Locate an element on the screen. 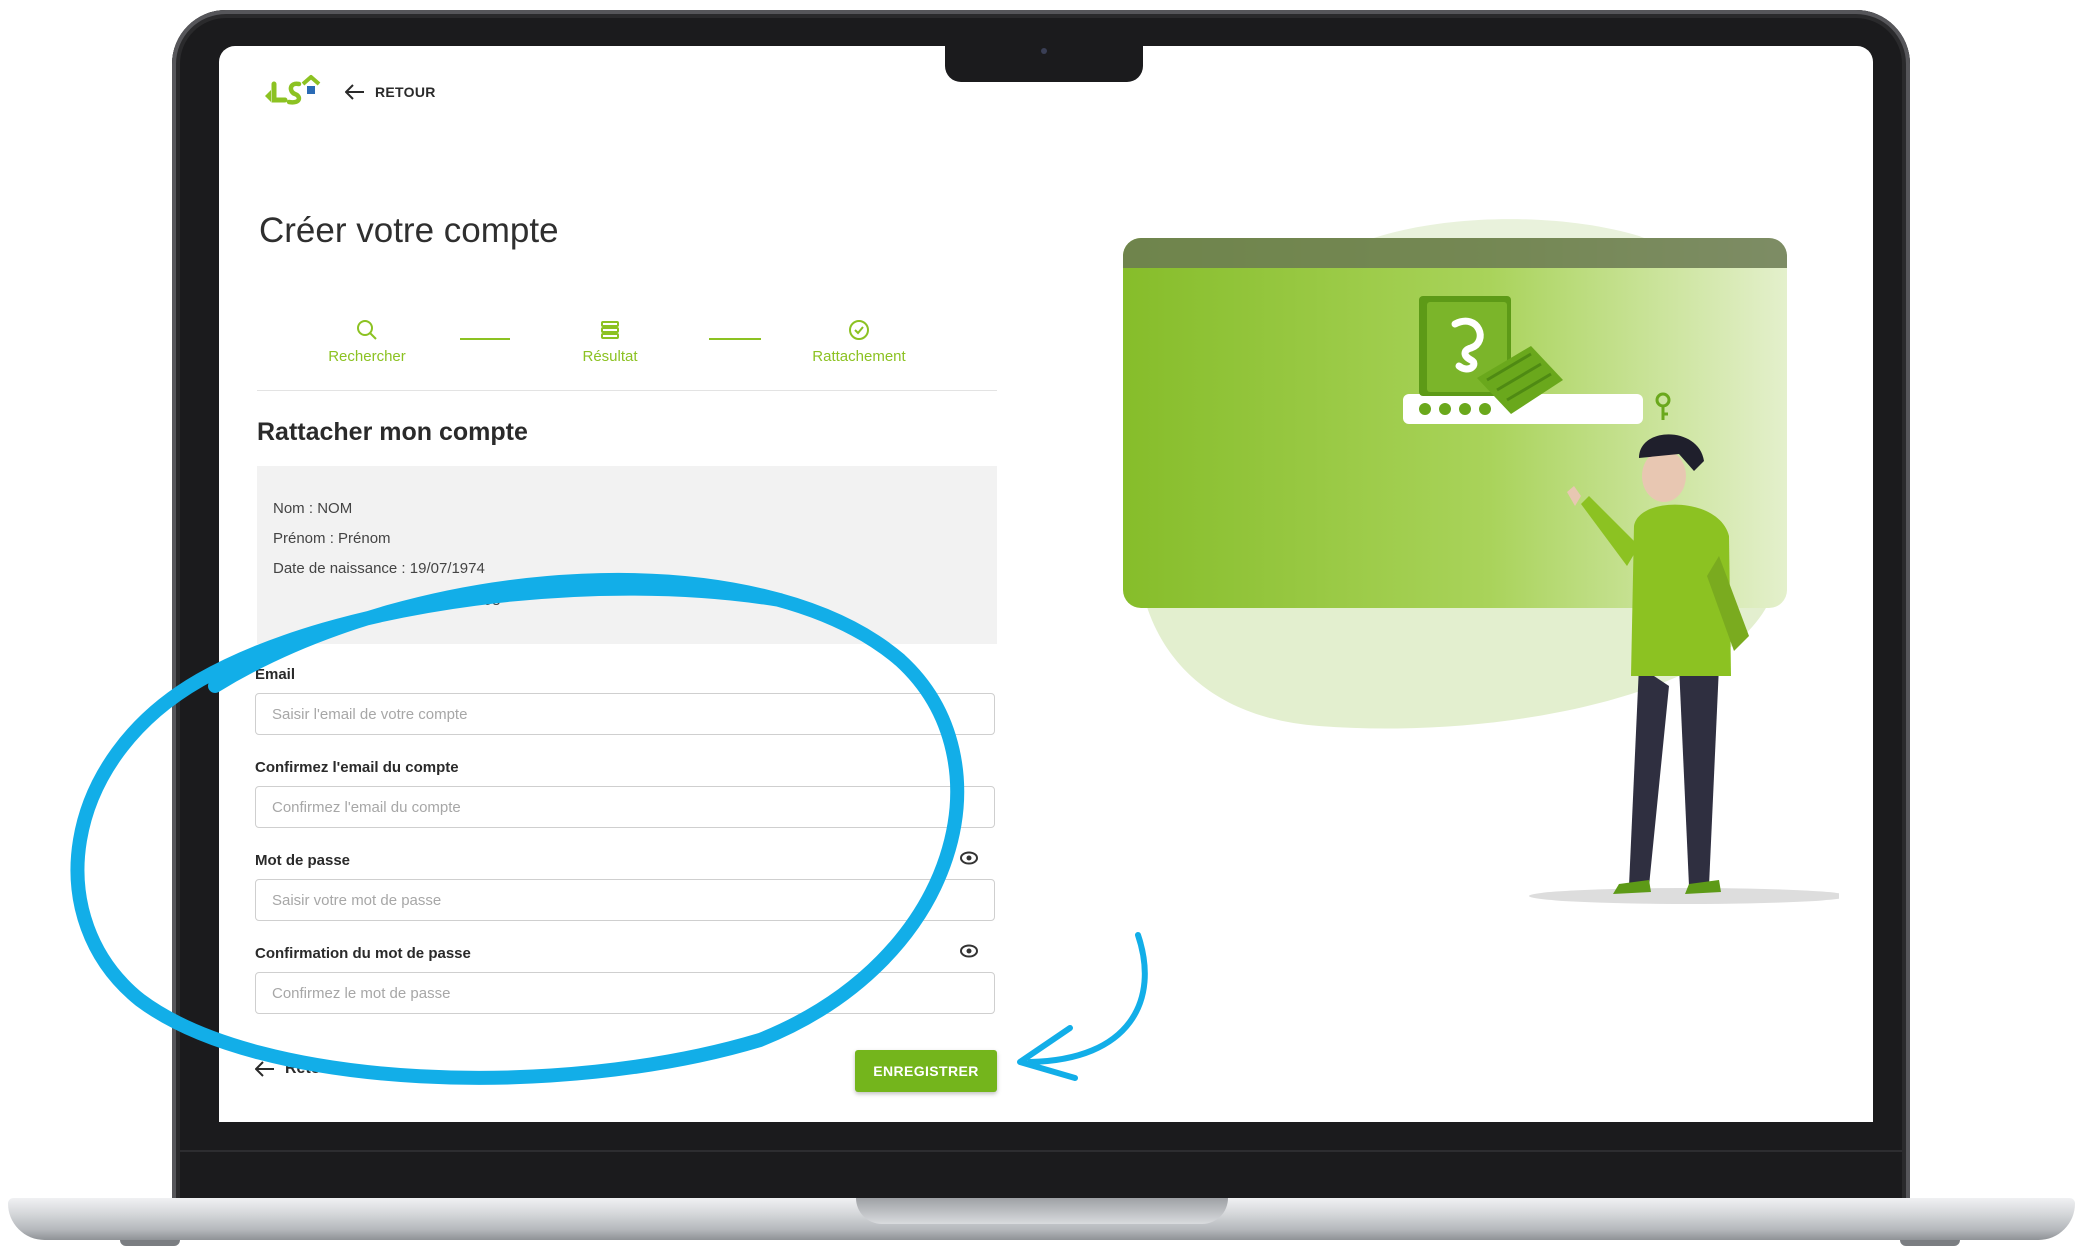  step-label: Rattachement is located at coordinates (859, 356).